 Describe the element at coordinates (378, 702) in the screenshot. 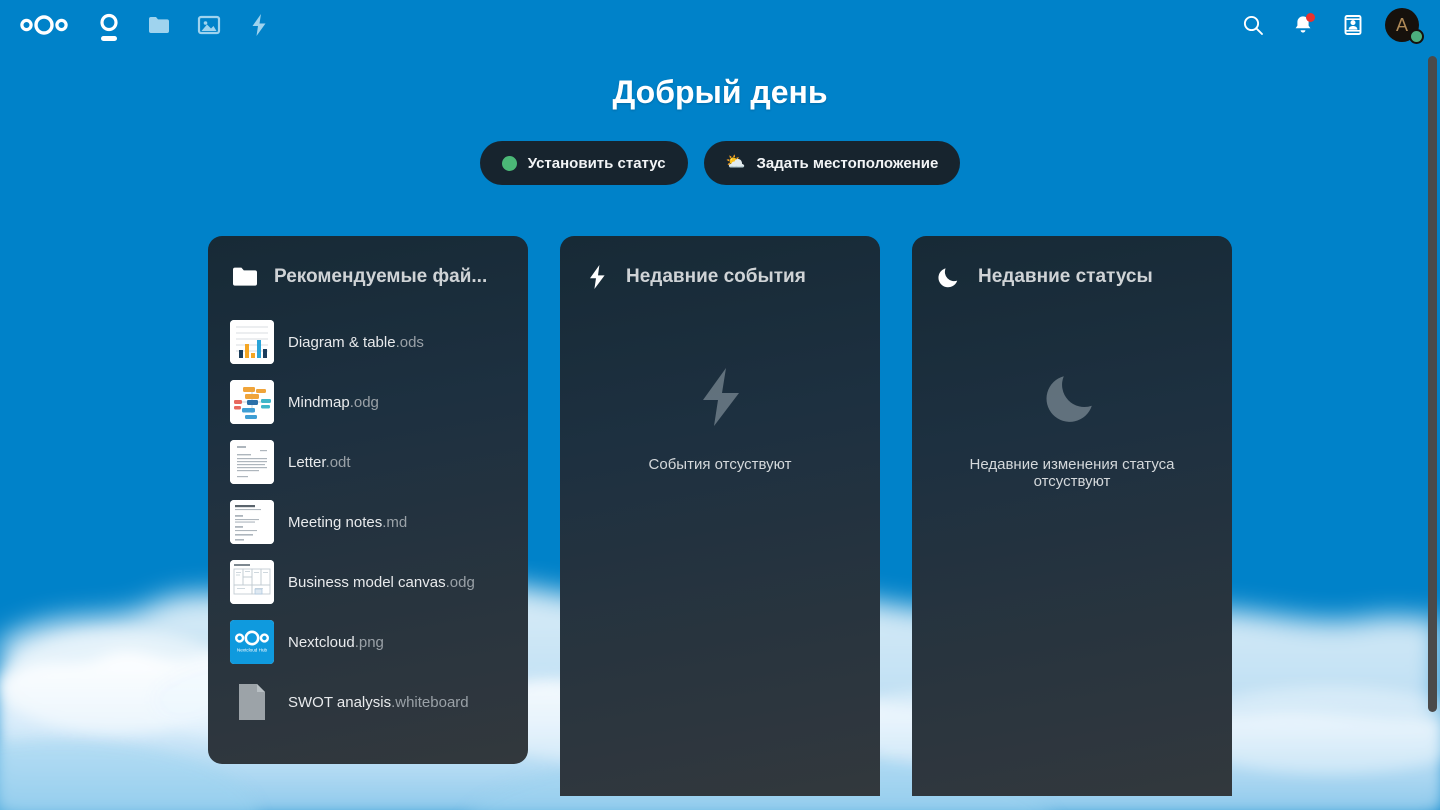

I see `file-name: SWOT analysis.whiteboard` at that location.